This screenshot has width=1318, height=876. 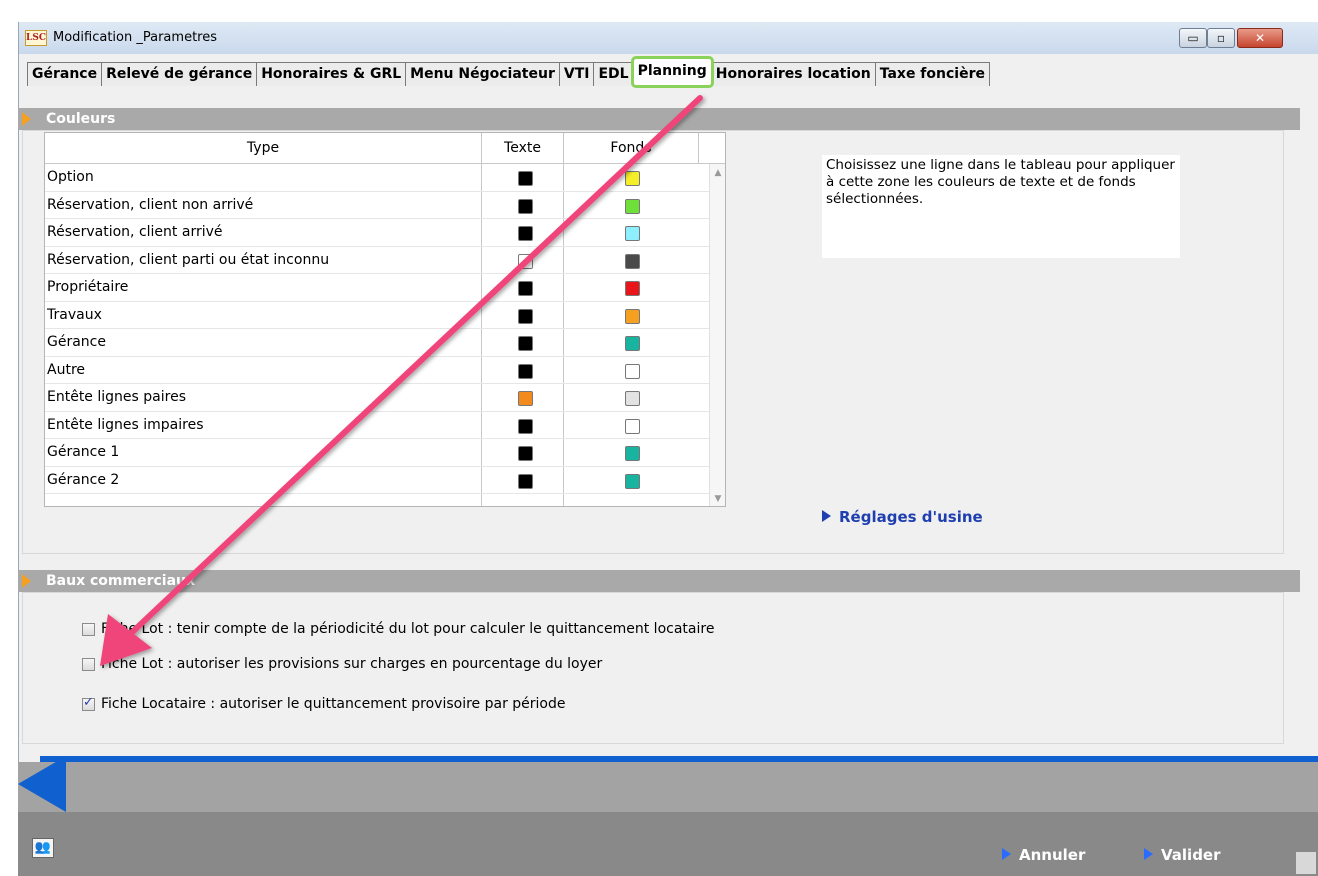 I want to click on section-couleurs-title: Couleurs, so click(x=81, y=119).